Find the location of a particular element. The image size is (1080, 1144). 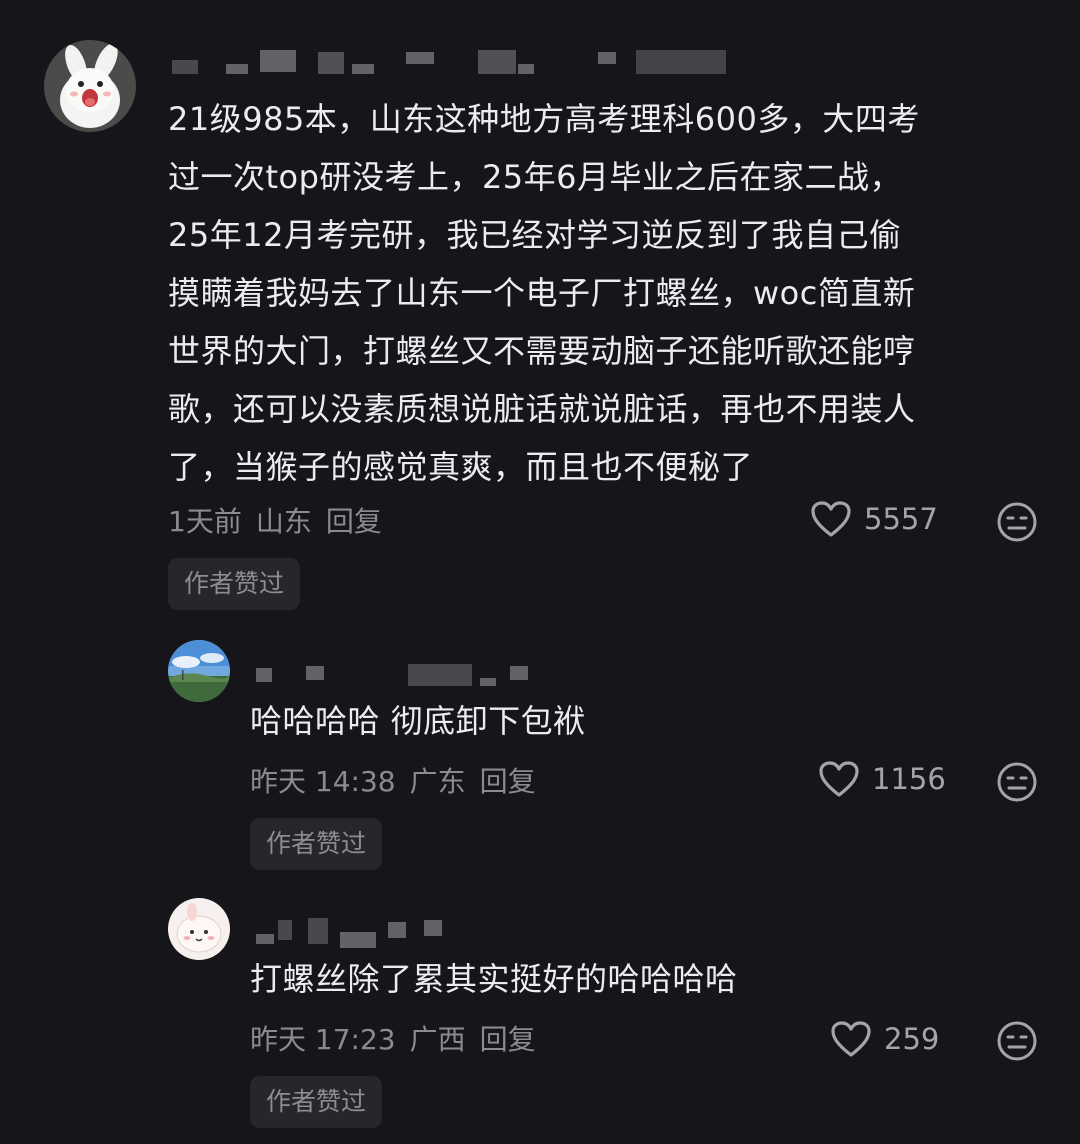

comment-time: 昨天 14:38 is located at coordinates (323, 781).